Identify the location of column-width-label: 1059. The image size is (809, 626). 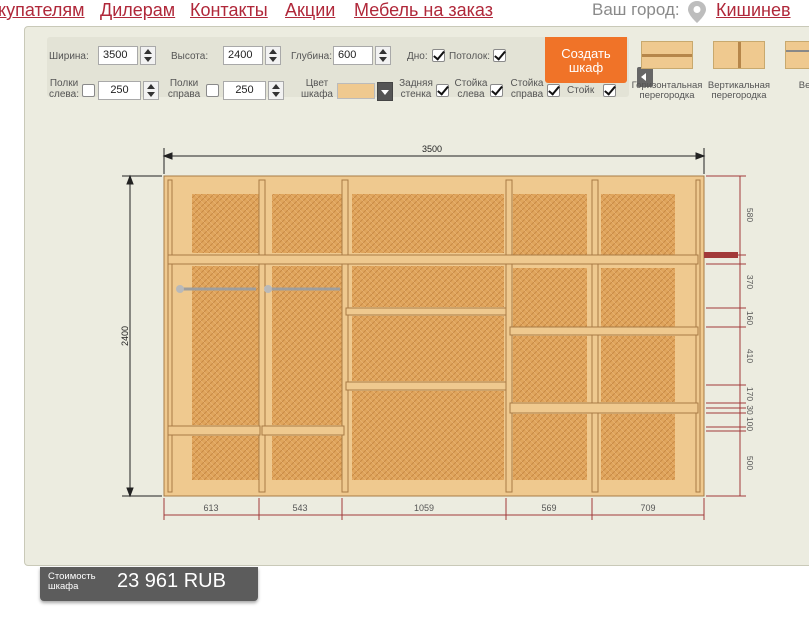
(424, 508).